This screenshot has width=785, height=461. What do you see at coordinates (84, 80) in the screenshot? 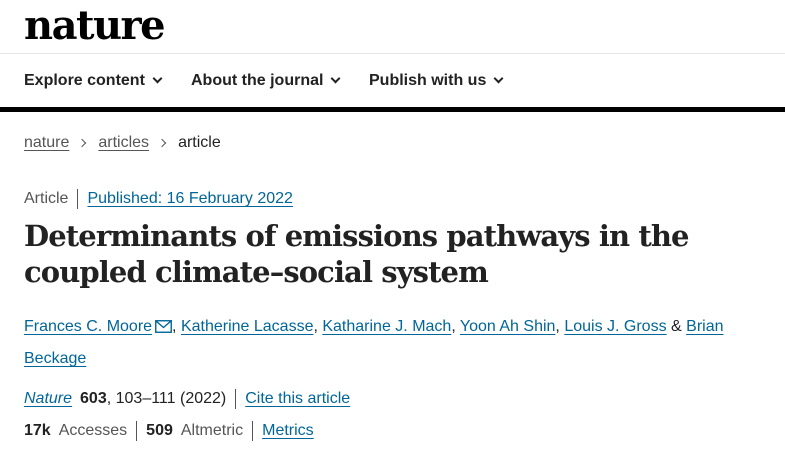
I see `nav-item-label: Explore content` at bounding box center [84, 80].